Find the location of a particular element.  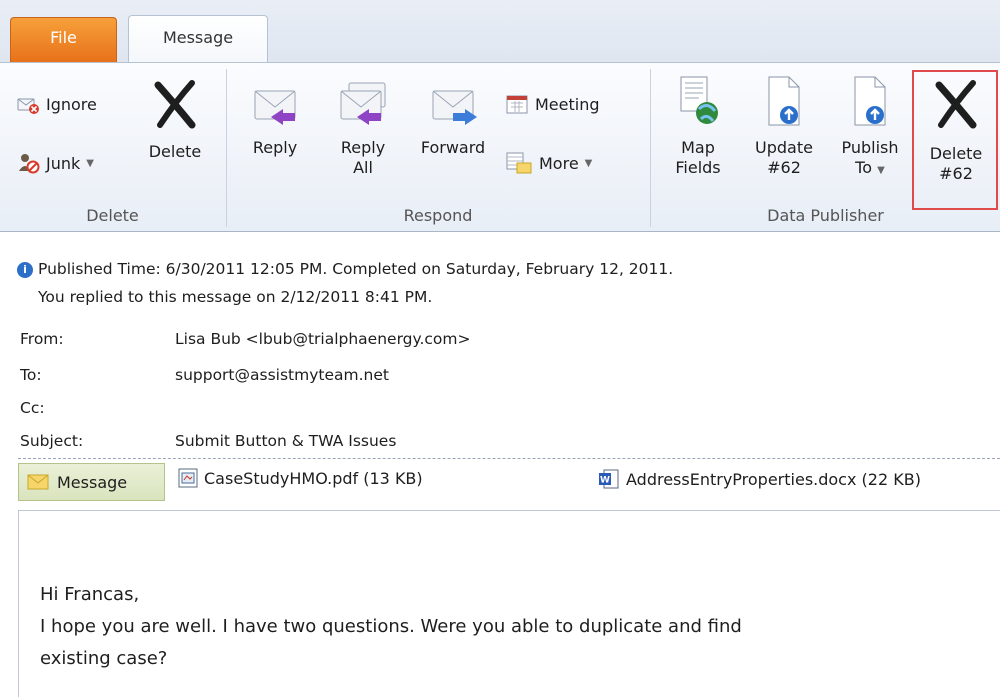

reply-all-icon is located at coordinates (363, 103).